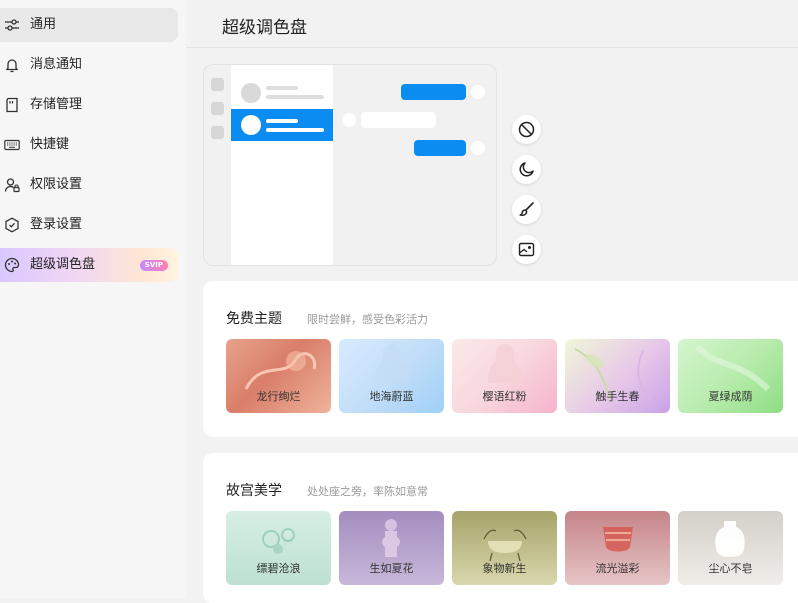  What do you see at coordinates (367, 319) in the screenshot?
I see `section-subtitle: 限时尝鲜，感受色彩活力` at bounding box center [367, 319].